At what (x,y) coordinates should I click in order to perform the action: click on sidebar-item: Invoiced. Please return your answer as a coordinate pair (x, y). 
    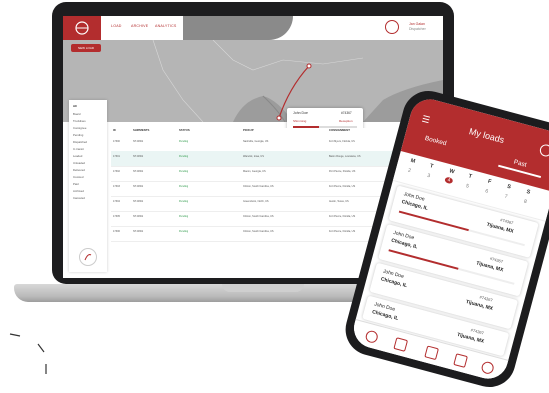
    Looking at the image, I should click on (78, 177).